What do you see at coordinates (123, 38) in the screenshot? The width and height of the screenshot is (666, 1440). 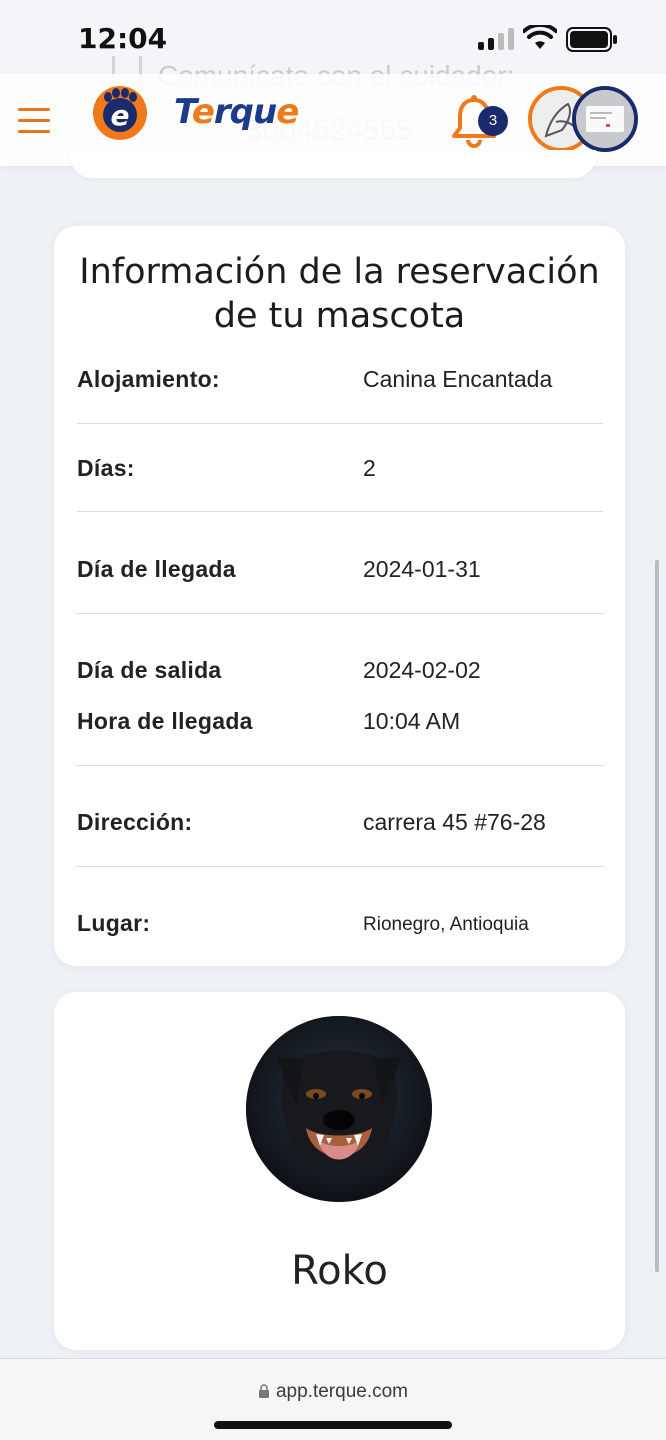 I see `status-time: 12:04` at bounding box center [123, 38].